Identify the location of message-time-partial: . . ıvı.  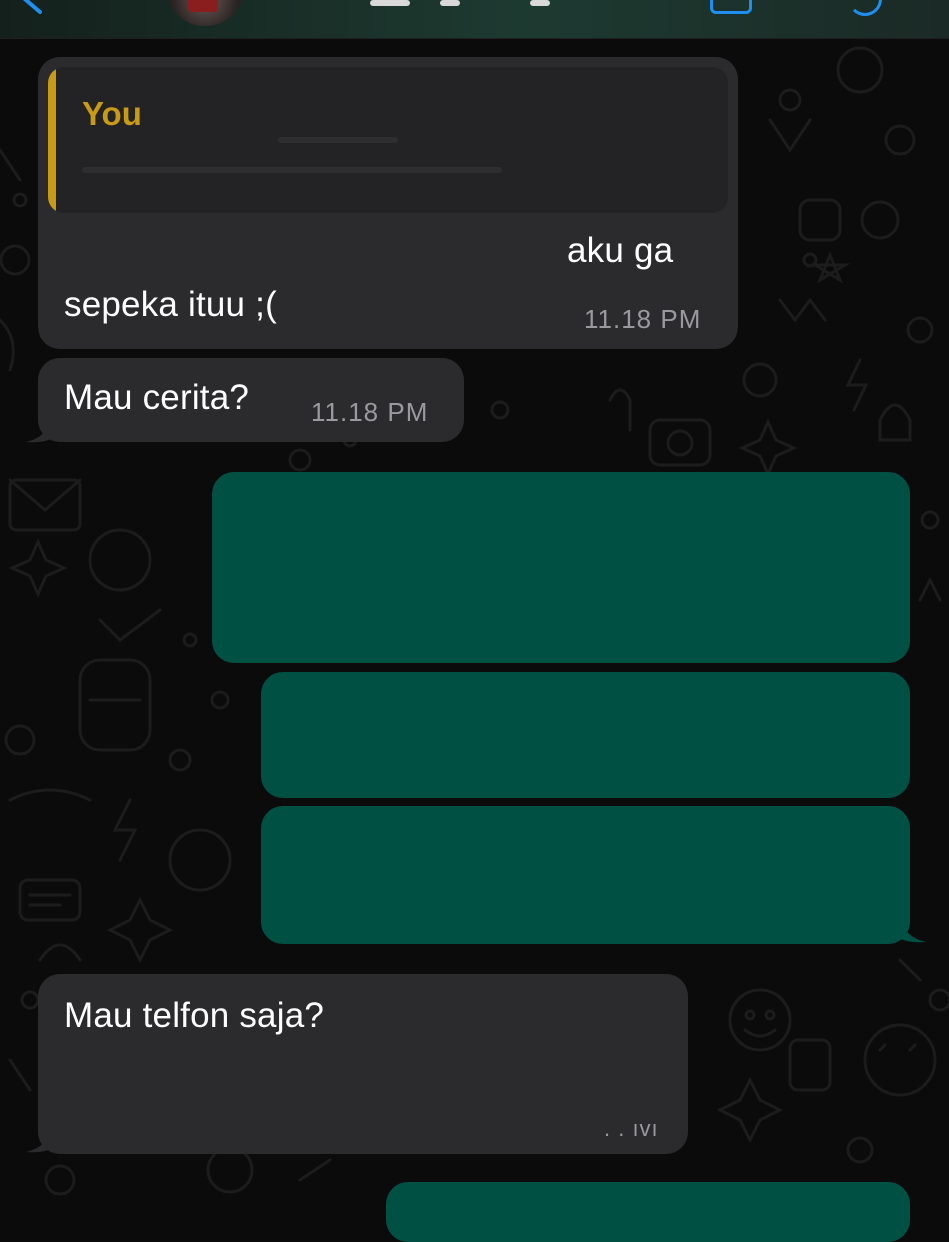
(631, 1128).